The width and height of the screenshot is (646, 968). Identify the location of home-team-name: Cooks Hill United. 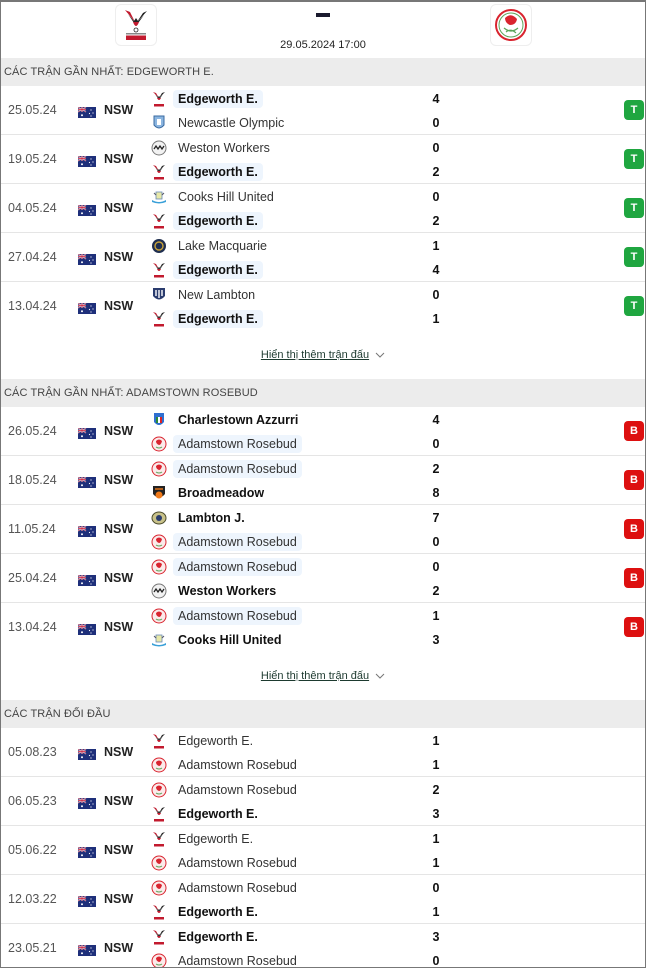
(226, 197).